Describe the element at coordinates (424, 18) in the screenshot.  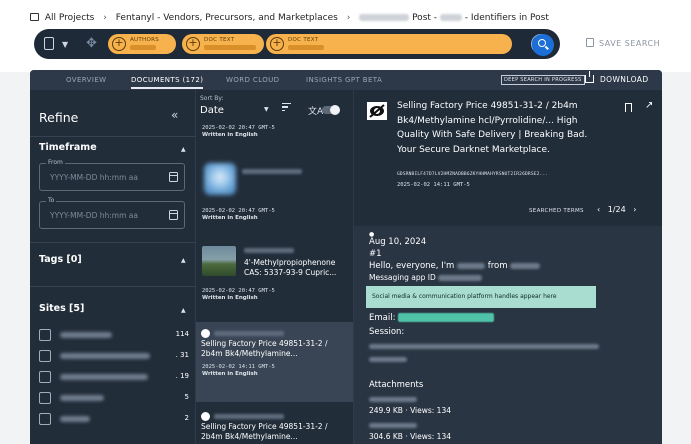
I see `breadcrumb-post: Post -` at that location.